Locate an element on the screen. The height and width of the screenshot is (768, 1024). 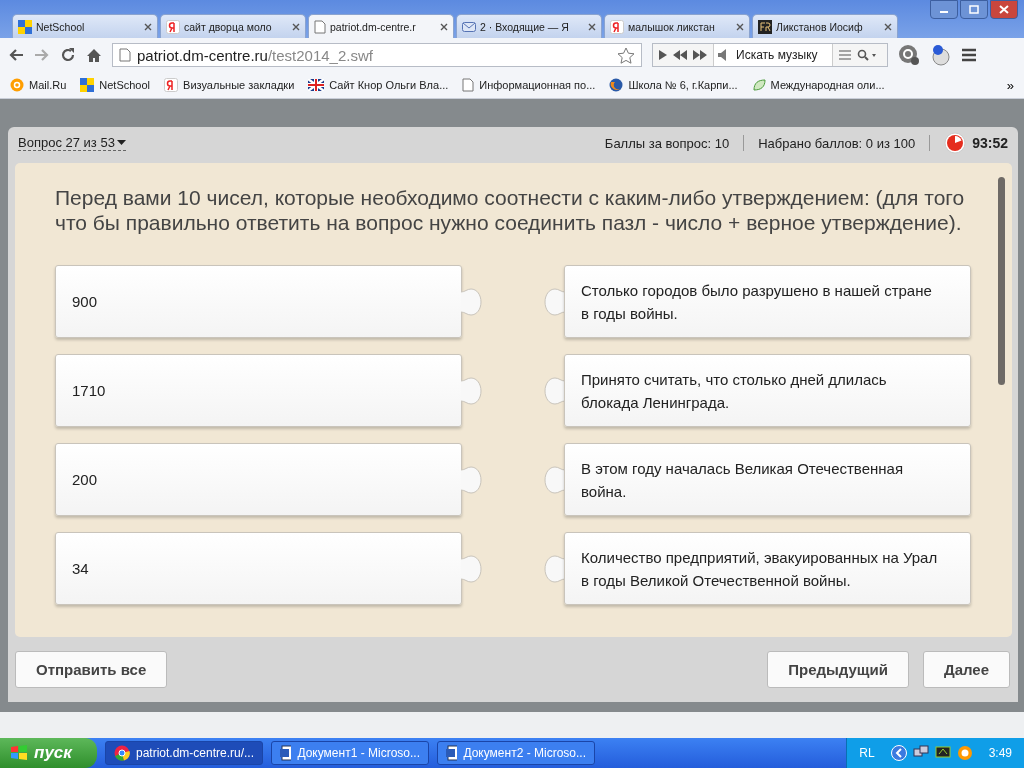
address-field: patriot.dm-centre.ru/test2014_2.swf is located at coordinates (377, 55).